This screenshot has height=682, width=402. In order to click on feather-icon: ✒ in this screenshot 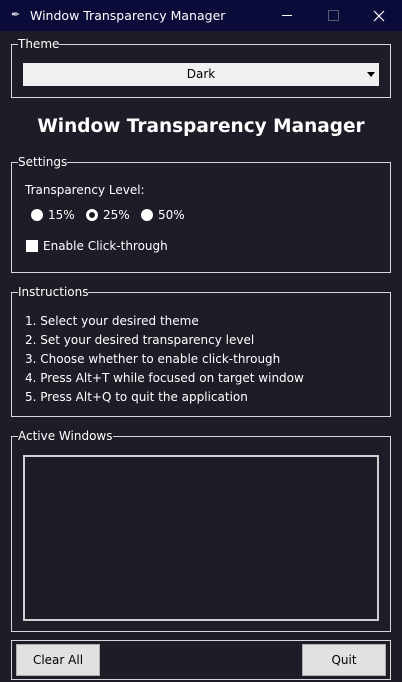, I will do `click(16, 14)`.